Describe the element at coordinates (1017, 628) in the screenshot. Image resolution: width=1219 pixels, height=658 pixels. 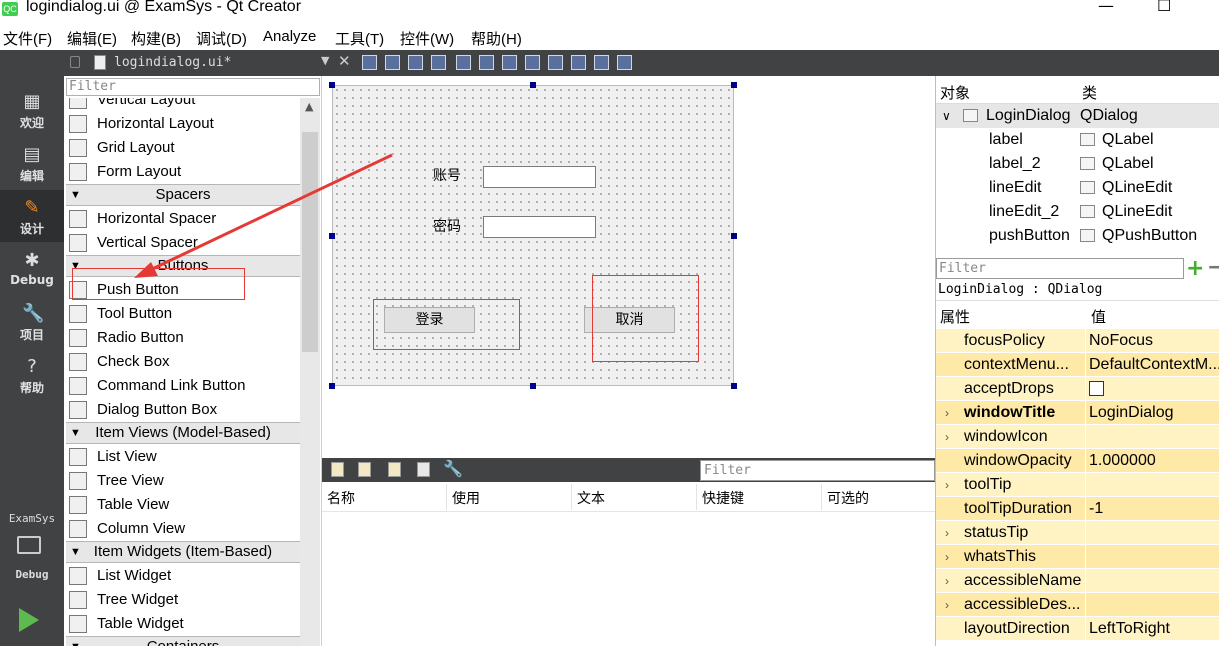
I see `property-name: layoutDirection` at that location.